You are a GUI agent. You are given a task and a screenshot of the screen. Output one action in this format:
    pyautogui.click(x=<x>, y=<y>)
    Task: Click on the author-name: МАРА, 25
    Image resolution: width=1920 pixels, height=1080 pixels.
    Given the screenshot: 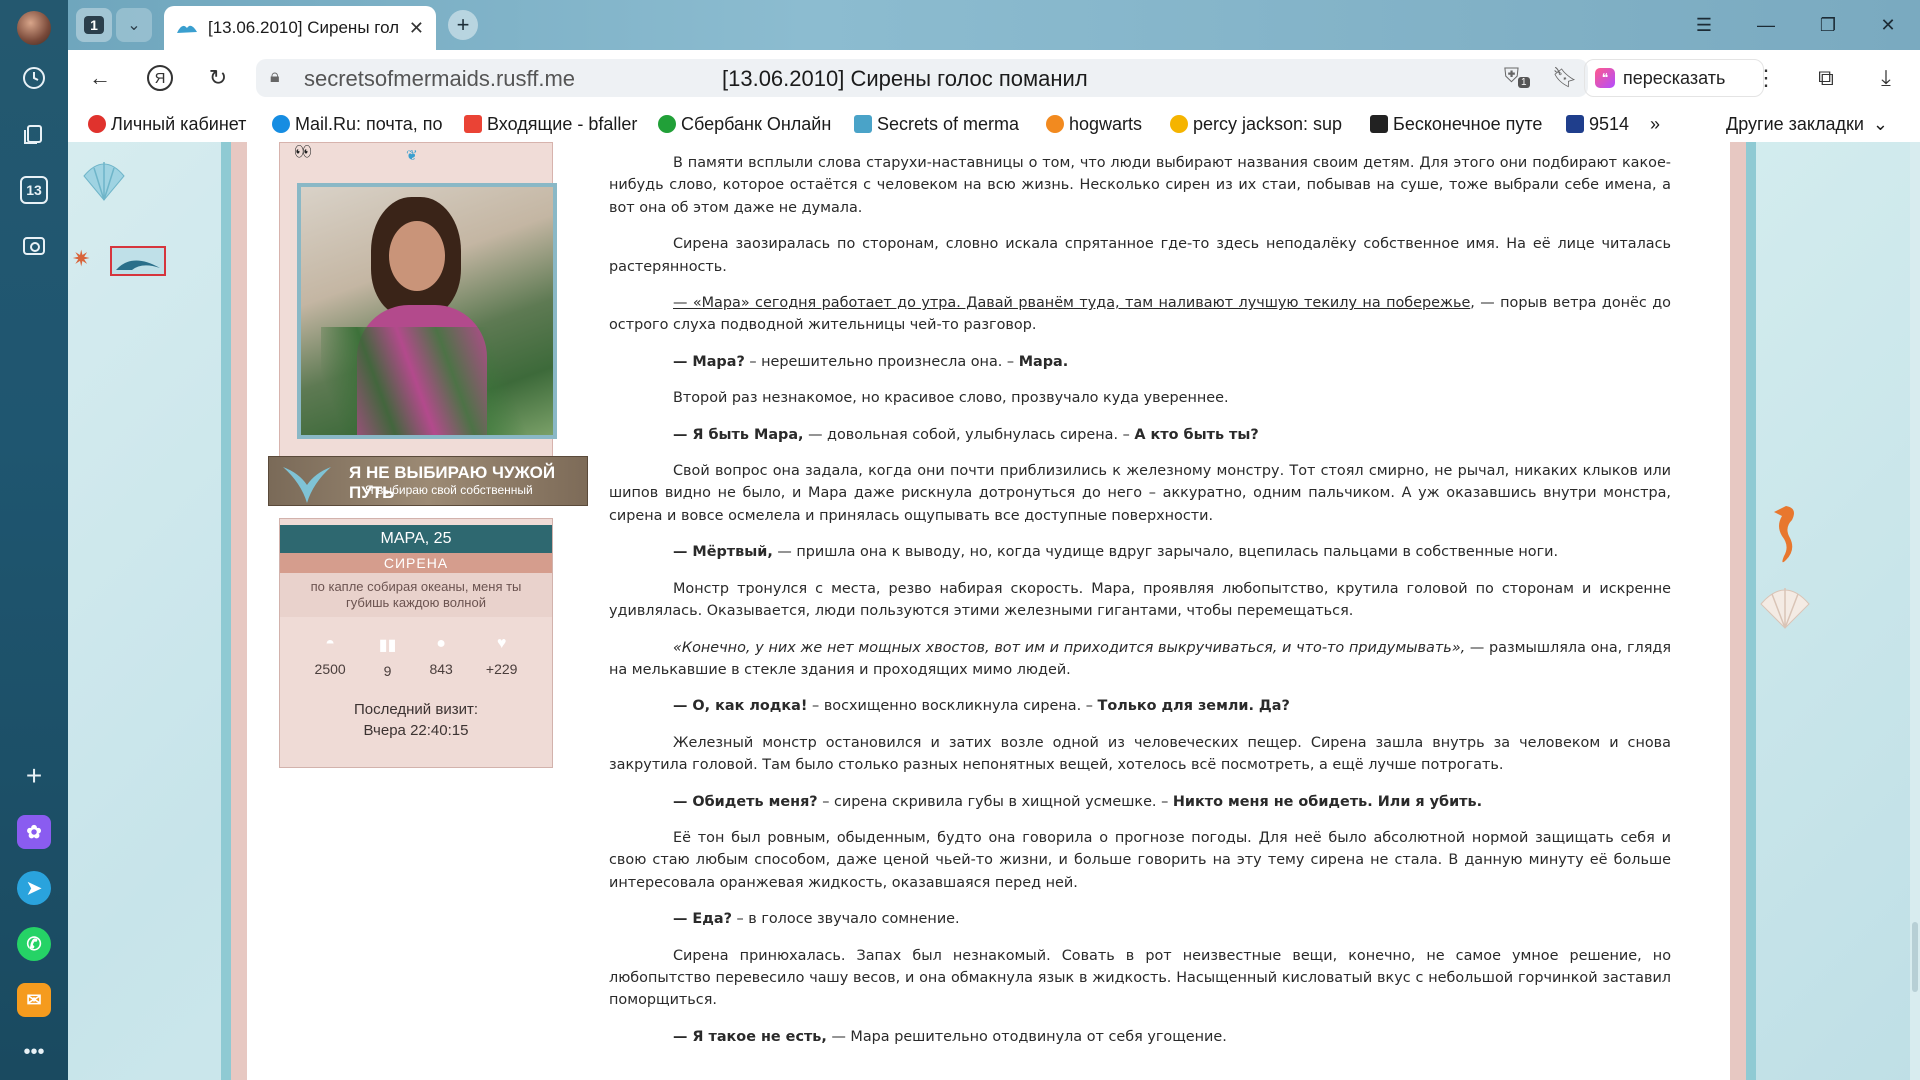 What is the action you would take?
    pyautogui.click(x=416, y=539)
    